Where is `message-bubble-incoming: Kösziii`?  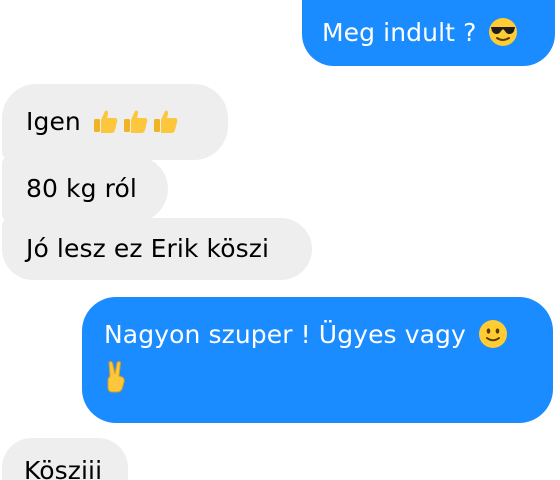
message-bubble-incoming: Kösziii is located at coordinates (65, 459).